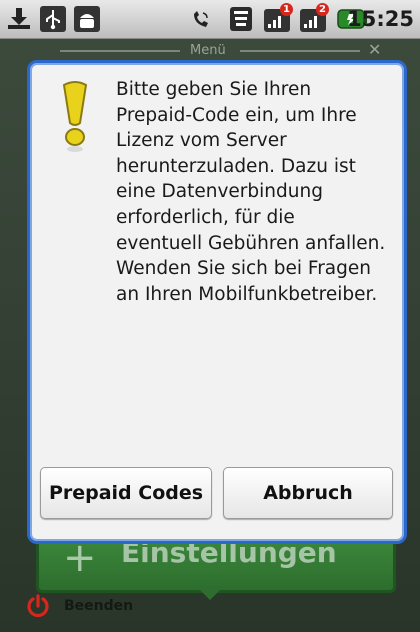  What do you see at coordinates (87, 19) in the screenshot?
I see `android-icon` at bounding box center [87, 19].